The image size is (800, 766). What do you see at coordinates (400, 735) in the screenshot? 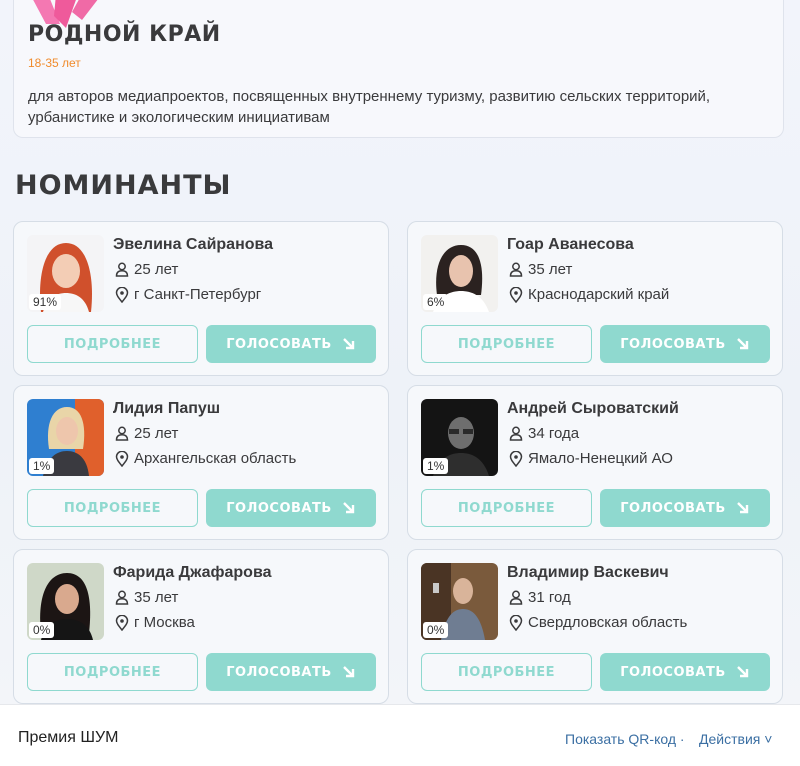
I see `footer-bar: Премия ШУМ Показать QR-код · Действия ˅` at bounding box center [400, 735].